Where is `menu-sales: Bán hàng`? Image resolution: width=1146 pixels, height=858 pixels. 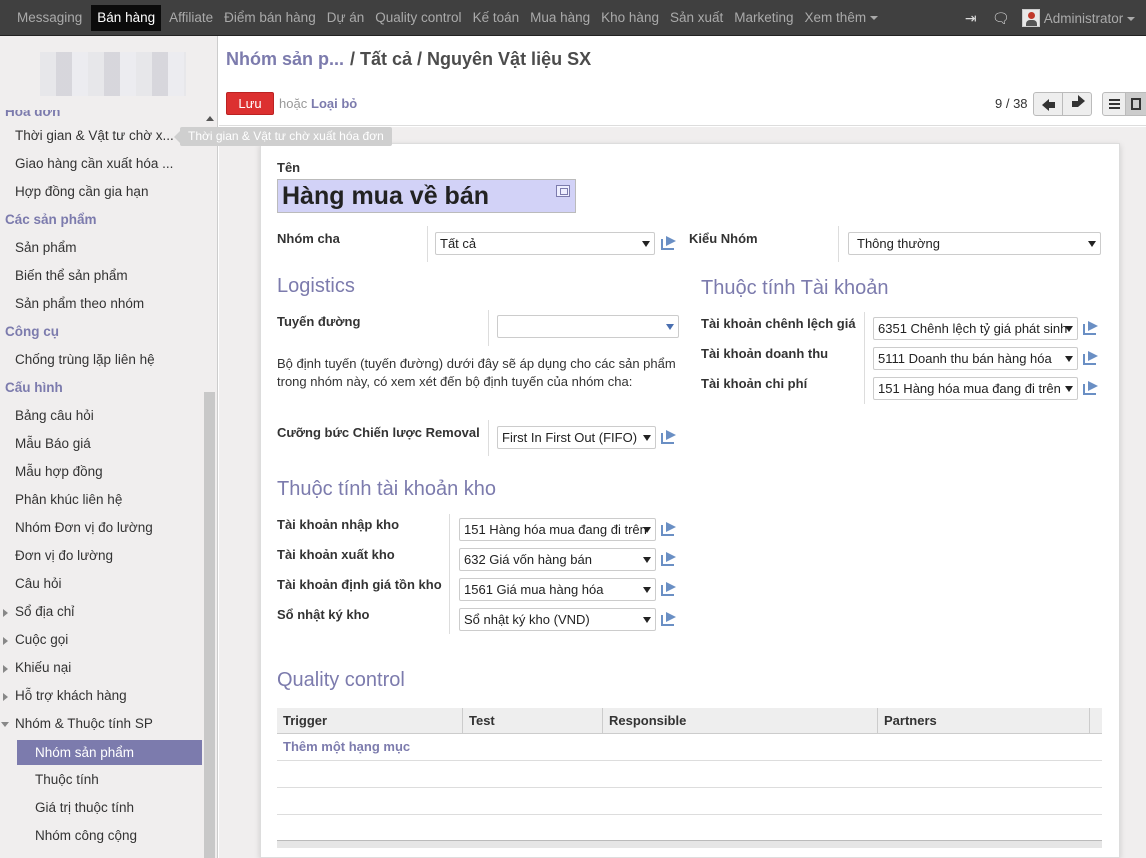
menu-sales: Bán hàng is located at coordinates (126, 18).